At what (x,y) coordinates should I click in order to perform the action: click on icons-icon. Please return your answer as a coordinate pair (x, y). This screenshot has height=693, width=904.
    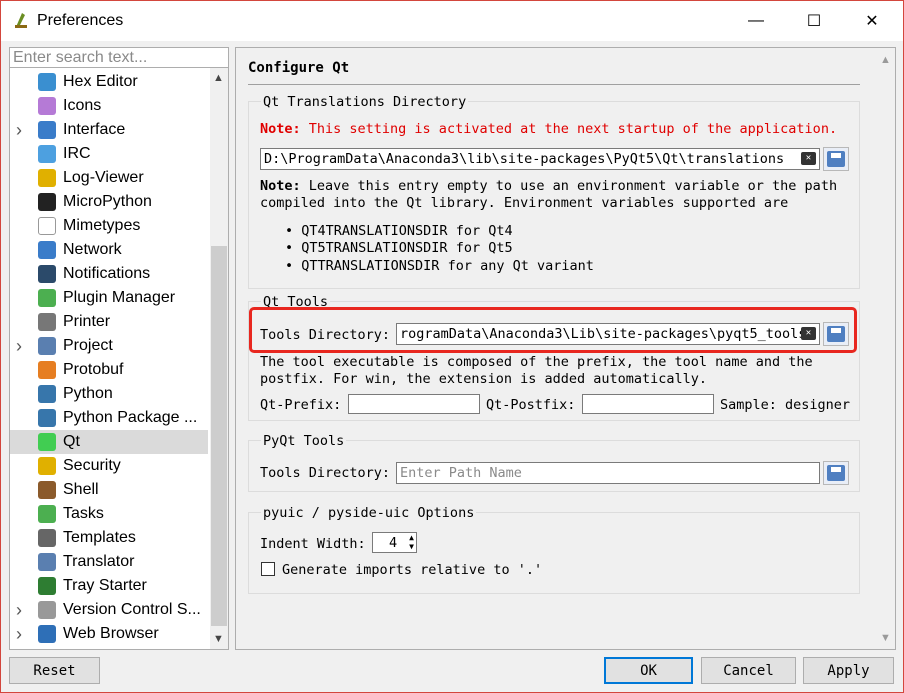
    Looking at the image, I should click on (47, 106).